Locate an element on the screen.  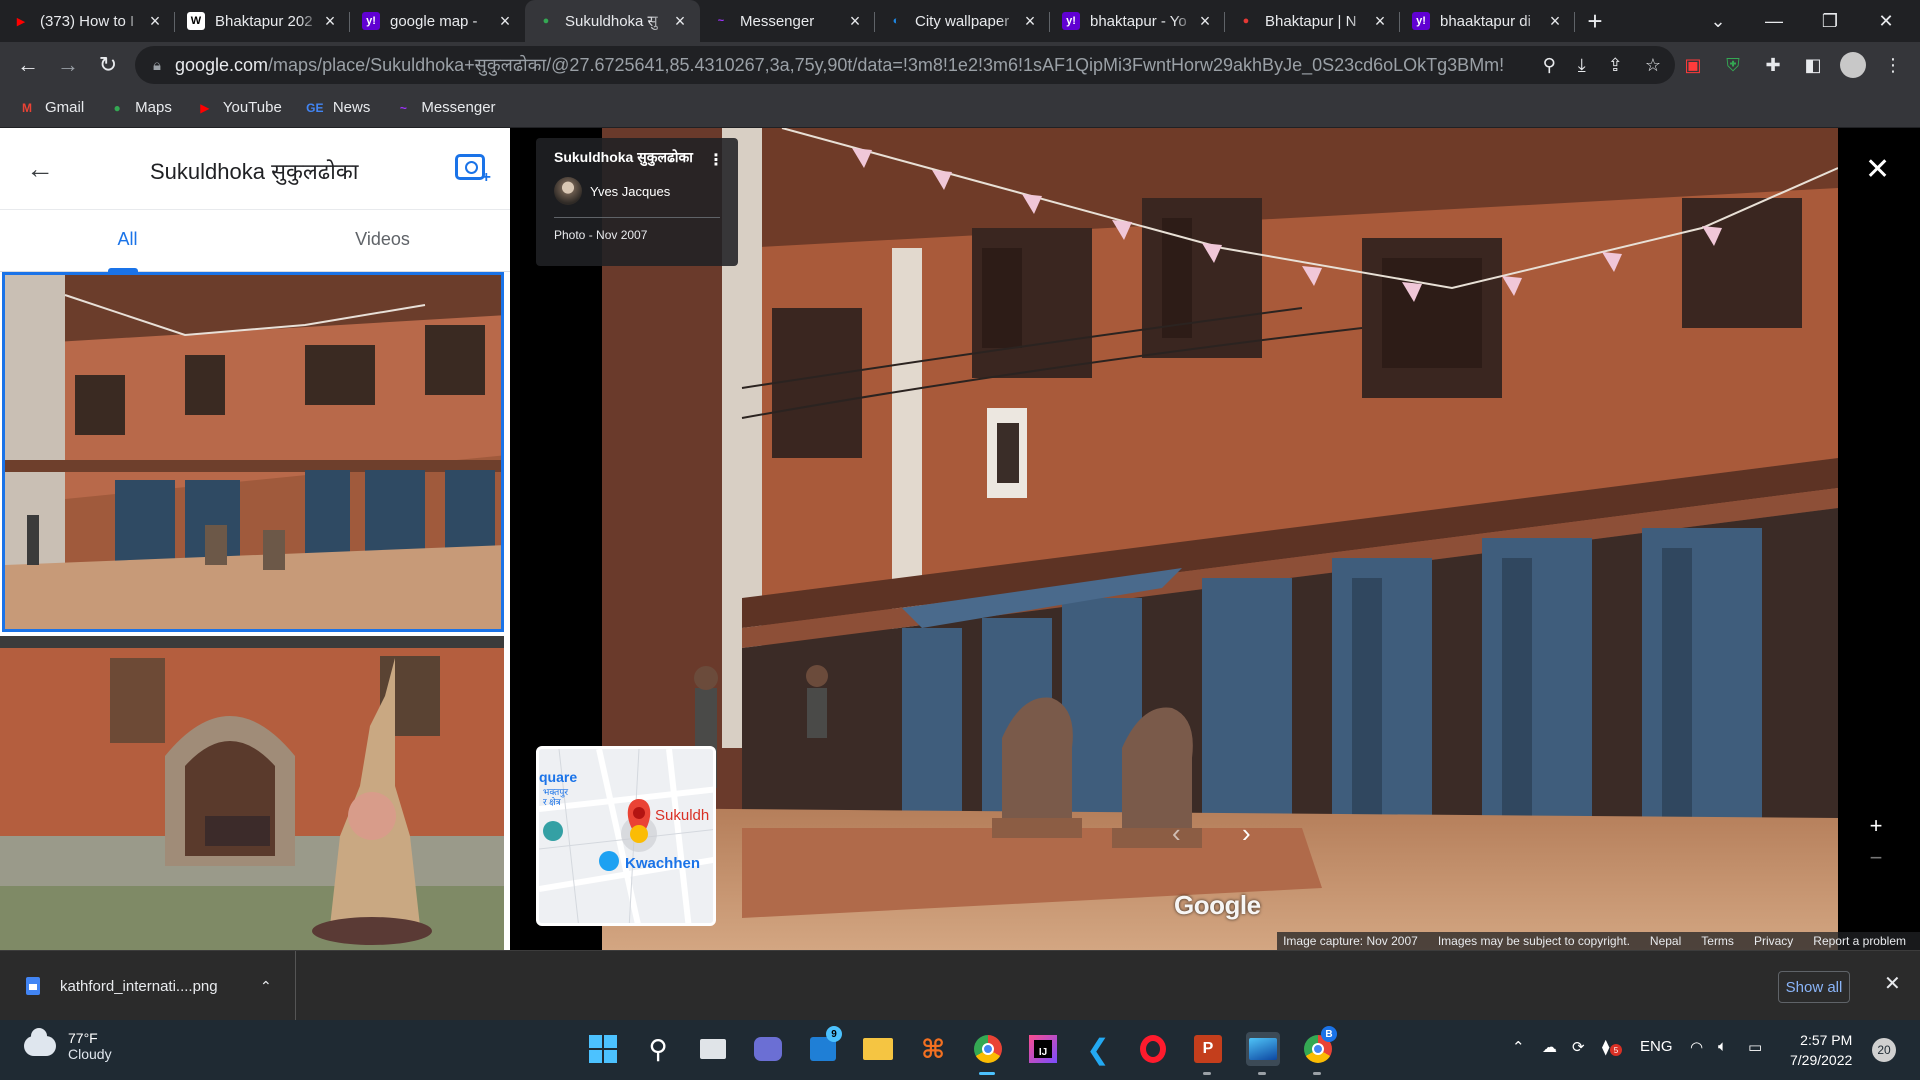
profile-avatar is located at coordinates (1853, 65).